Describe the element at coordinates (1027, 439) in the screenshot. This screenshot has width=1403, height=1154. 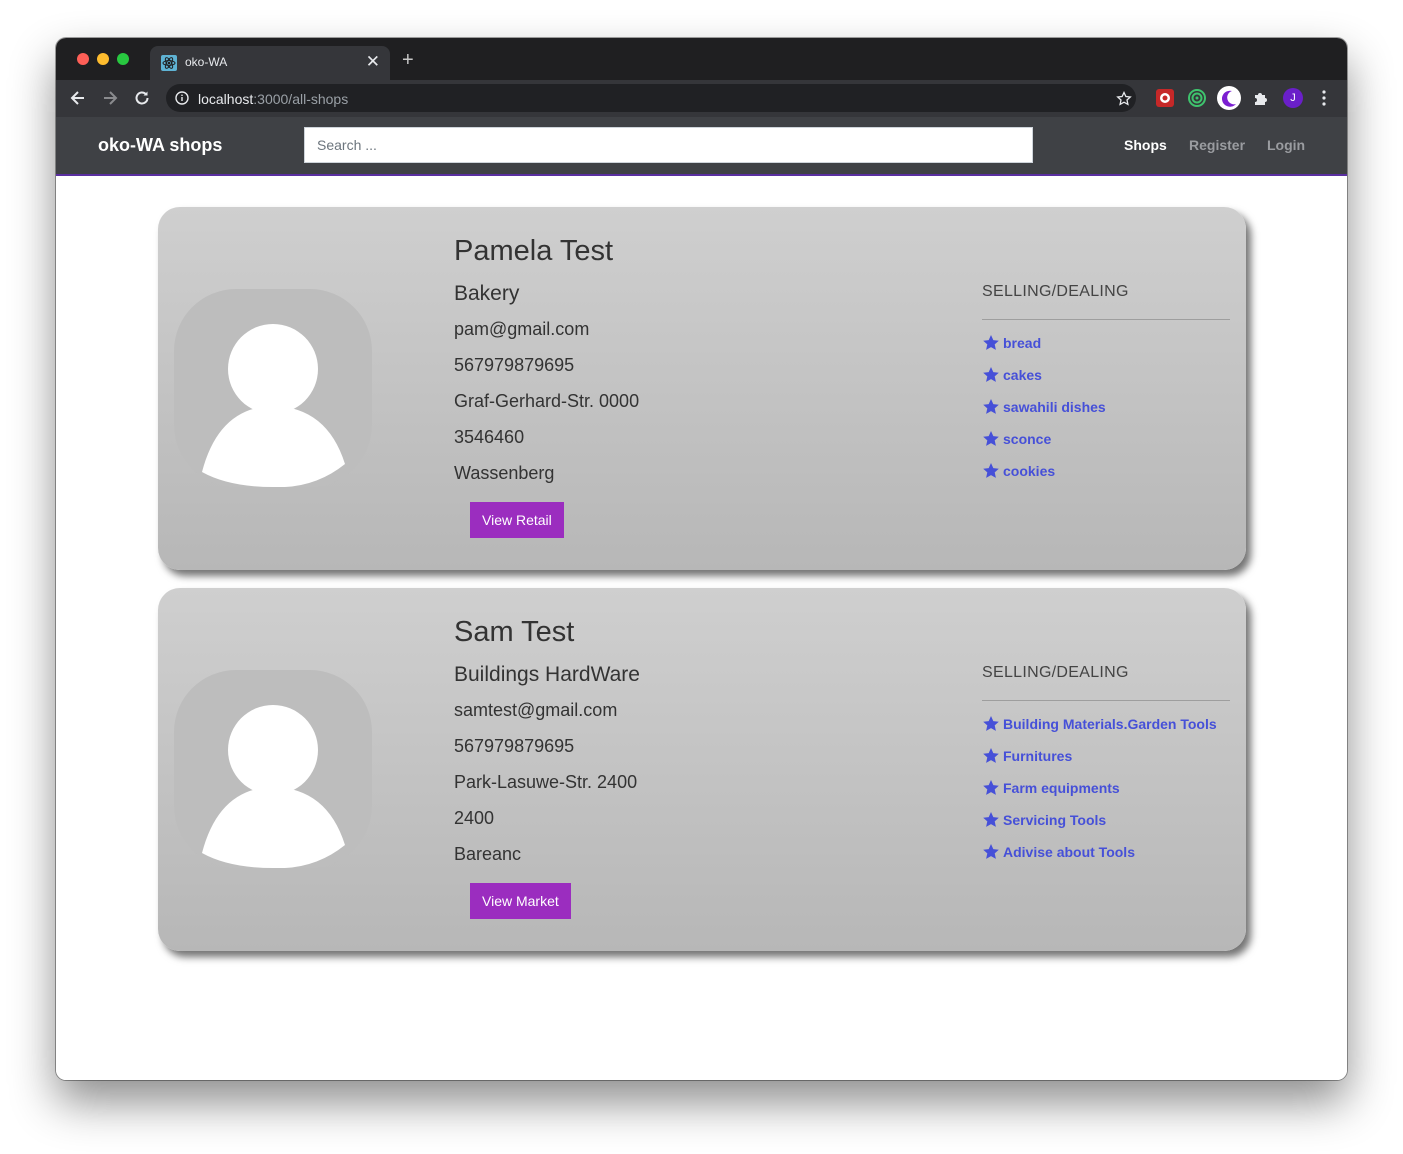
I see `item-label: sconce` at that location.